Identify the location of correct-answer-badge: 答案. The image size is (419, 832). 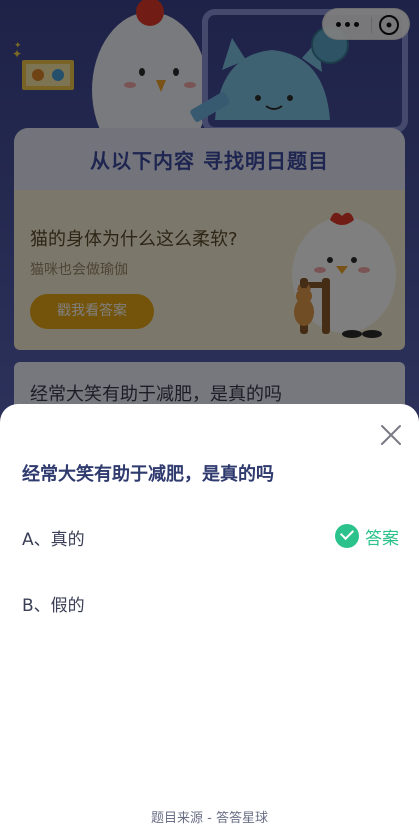
(367, 536).